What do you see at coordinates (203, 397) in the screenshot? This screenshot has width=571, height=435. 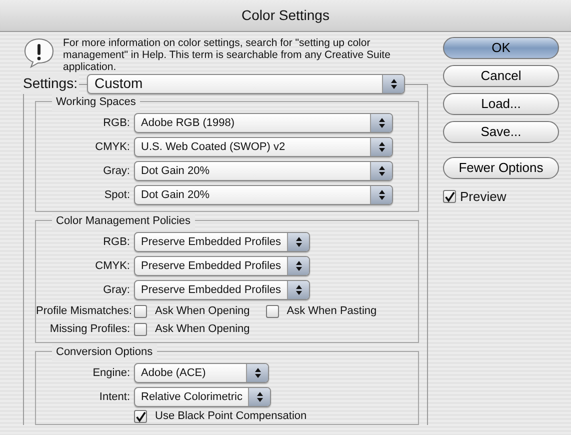 I see `dropdown: Relative Colorimetric` at bounding box center [203, 397].